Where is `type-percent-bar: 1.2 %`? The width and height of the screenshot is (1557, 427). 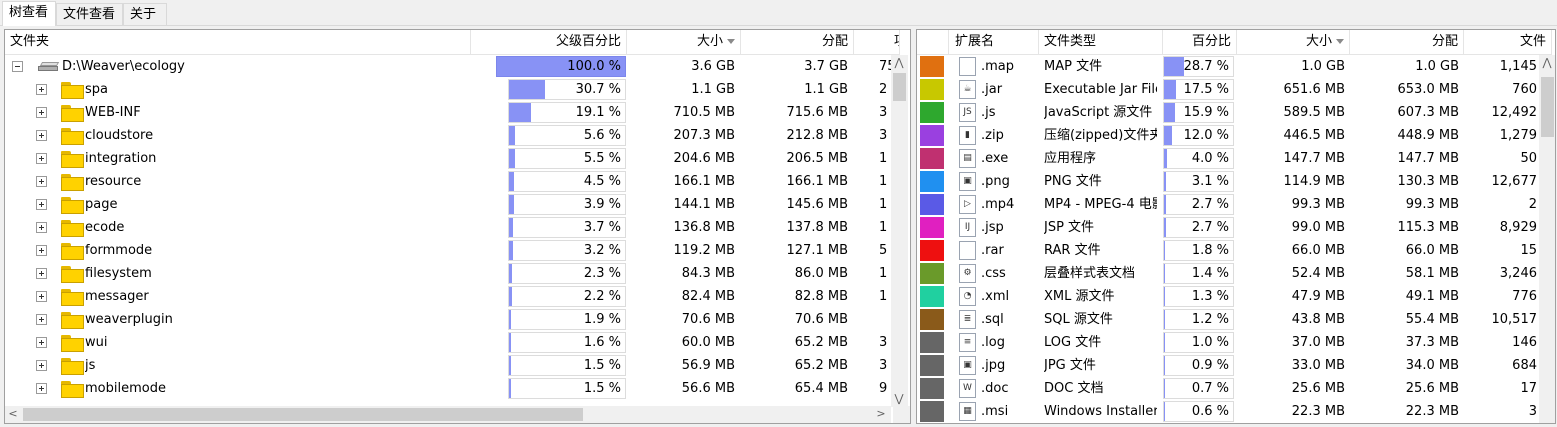 type-percent-bar: 1.2 % is located at coordinates (1198, 319).